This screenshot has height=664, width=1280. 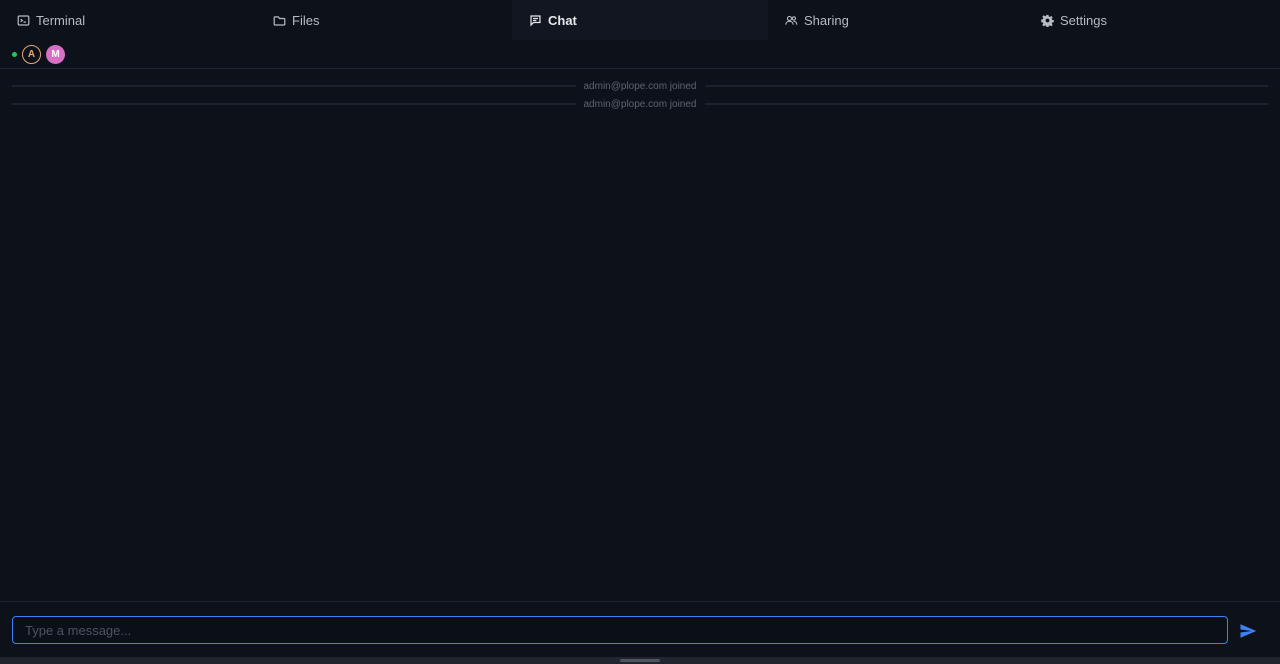 I want to click on tab-chat: Chat, so click(x=640, y=20).